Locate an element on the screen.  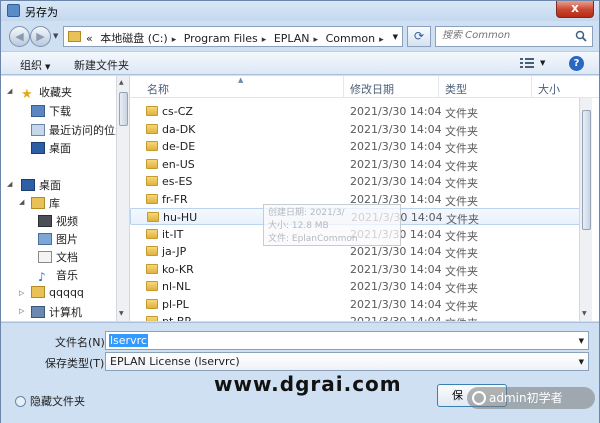
nav-label: 最近访问的位置 is located at coordinates (87, 130).